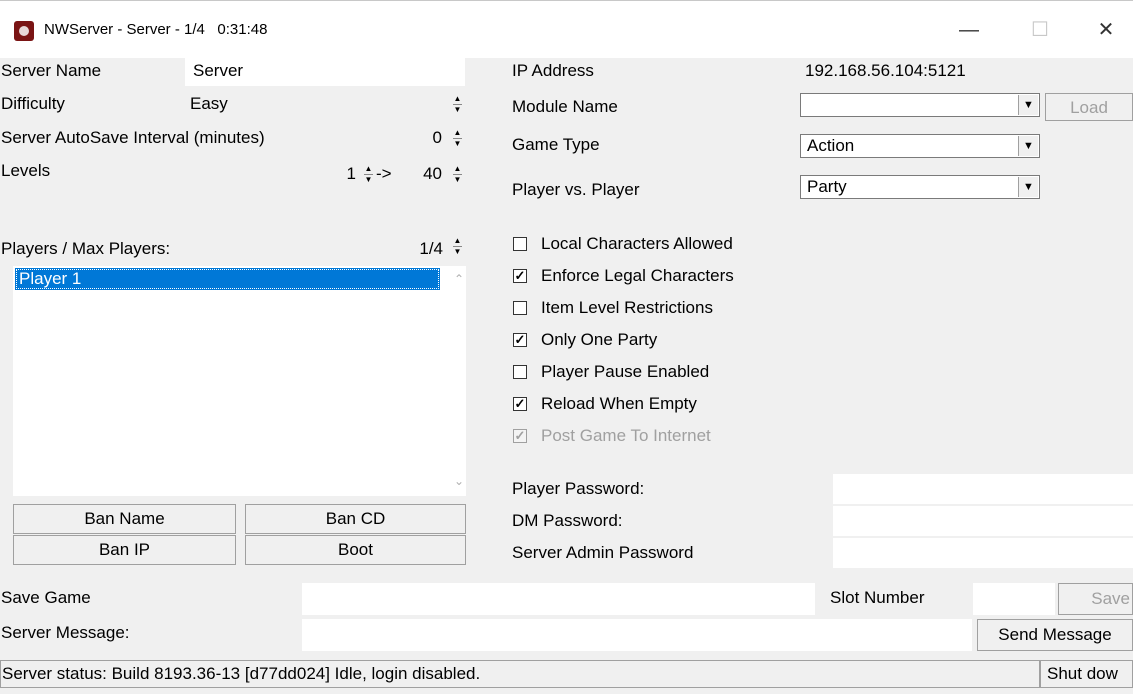  Describe the element at coordinates (625, 371) in the screenshot. I see `player-pause-label: Player Pause Enabled` at that location.